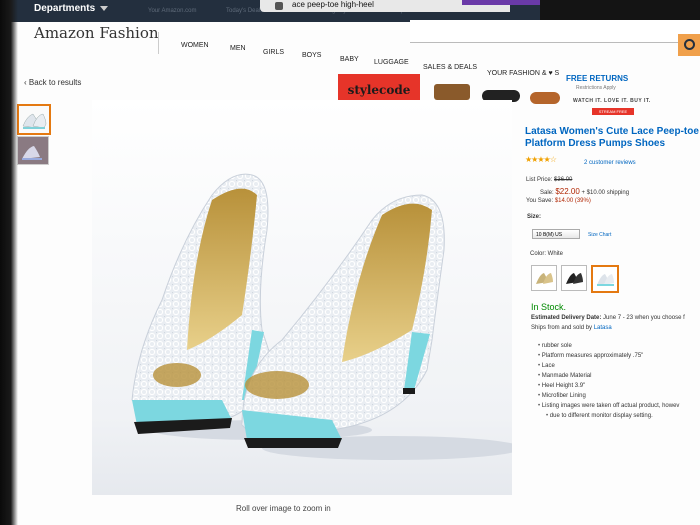 The image size is (700, 525). I want to click on seller-link: Latasa, so click(603, 328).